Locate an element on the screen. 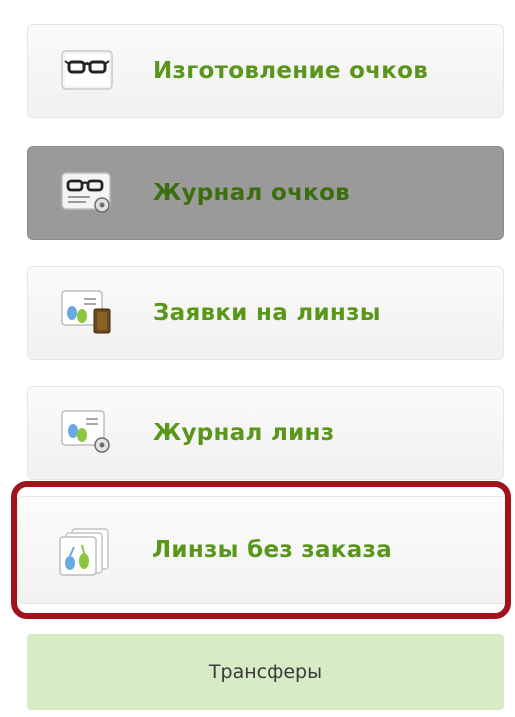 The image size is (515, 717). glasses-journal-icon is located at coordinates (87, 192).